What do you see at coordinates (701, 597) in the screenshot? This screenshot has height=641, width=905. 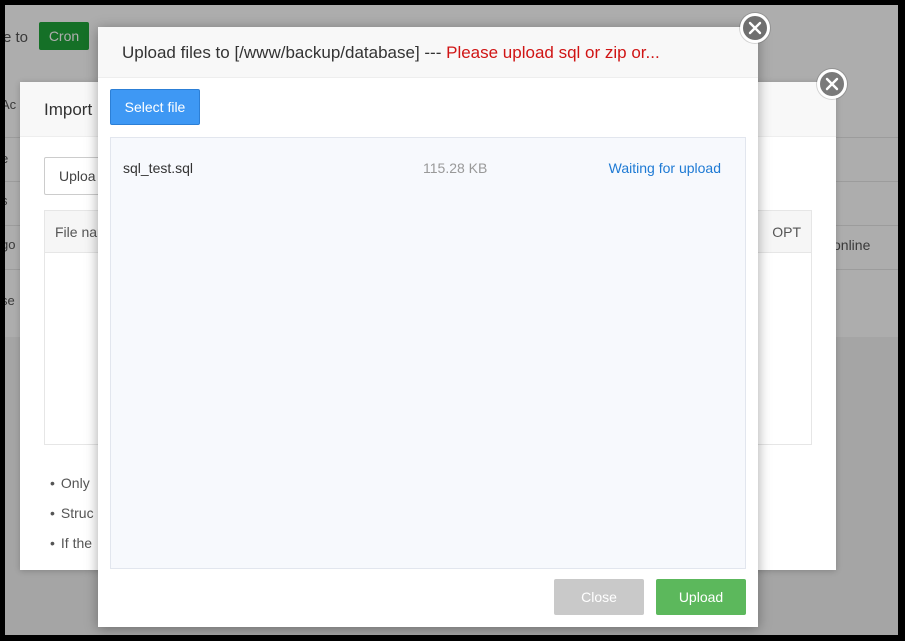 I see `upload-button: Upload` at bounding box center [701, 597].